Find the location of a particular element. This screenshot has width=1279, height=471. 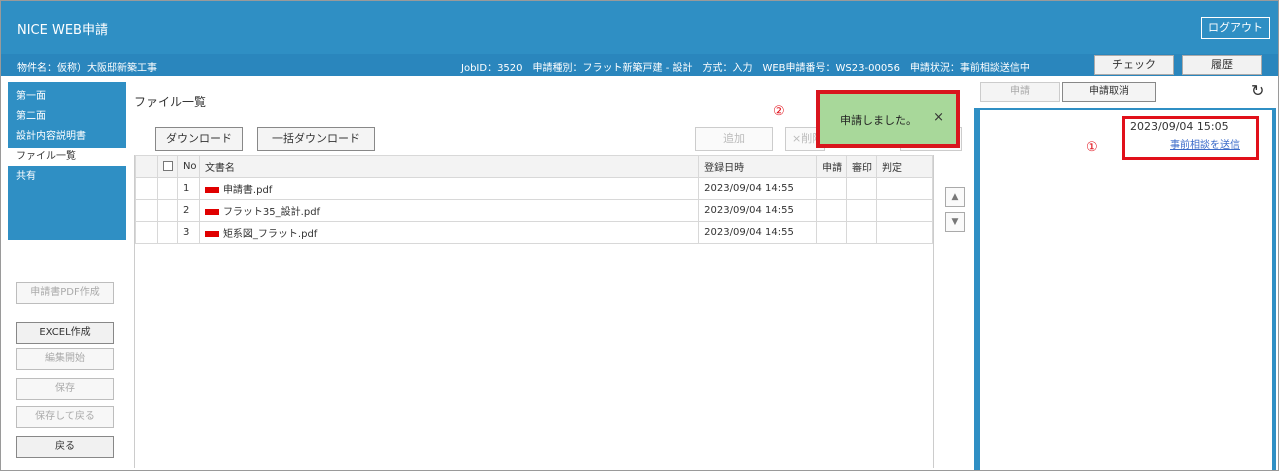

close-icon: × is located at coordinates (938, 117).